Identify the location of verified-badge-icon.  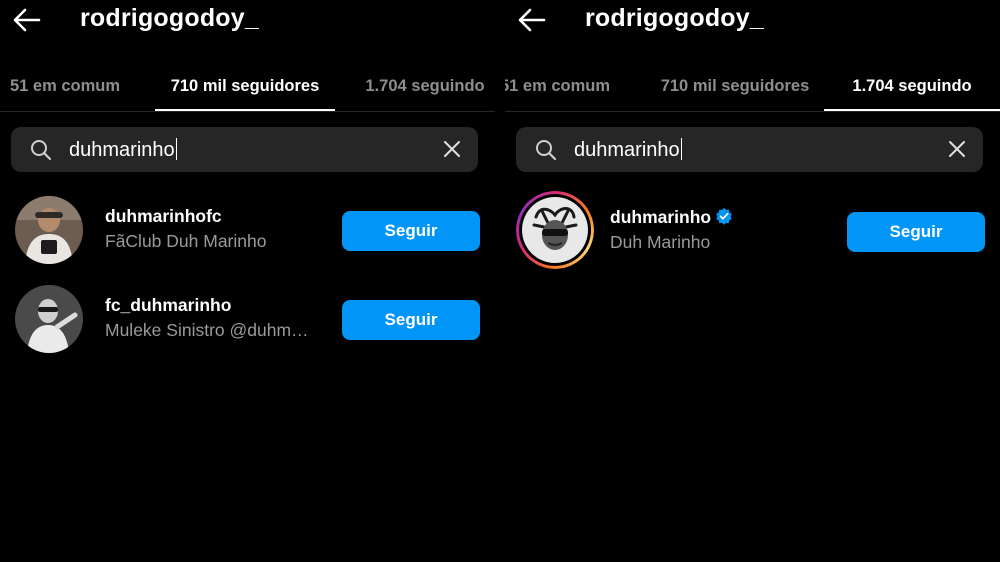
(724, 216).